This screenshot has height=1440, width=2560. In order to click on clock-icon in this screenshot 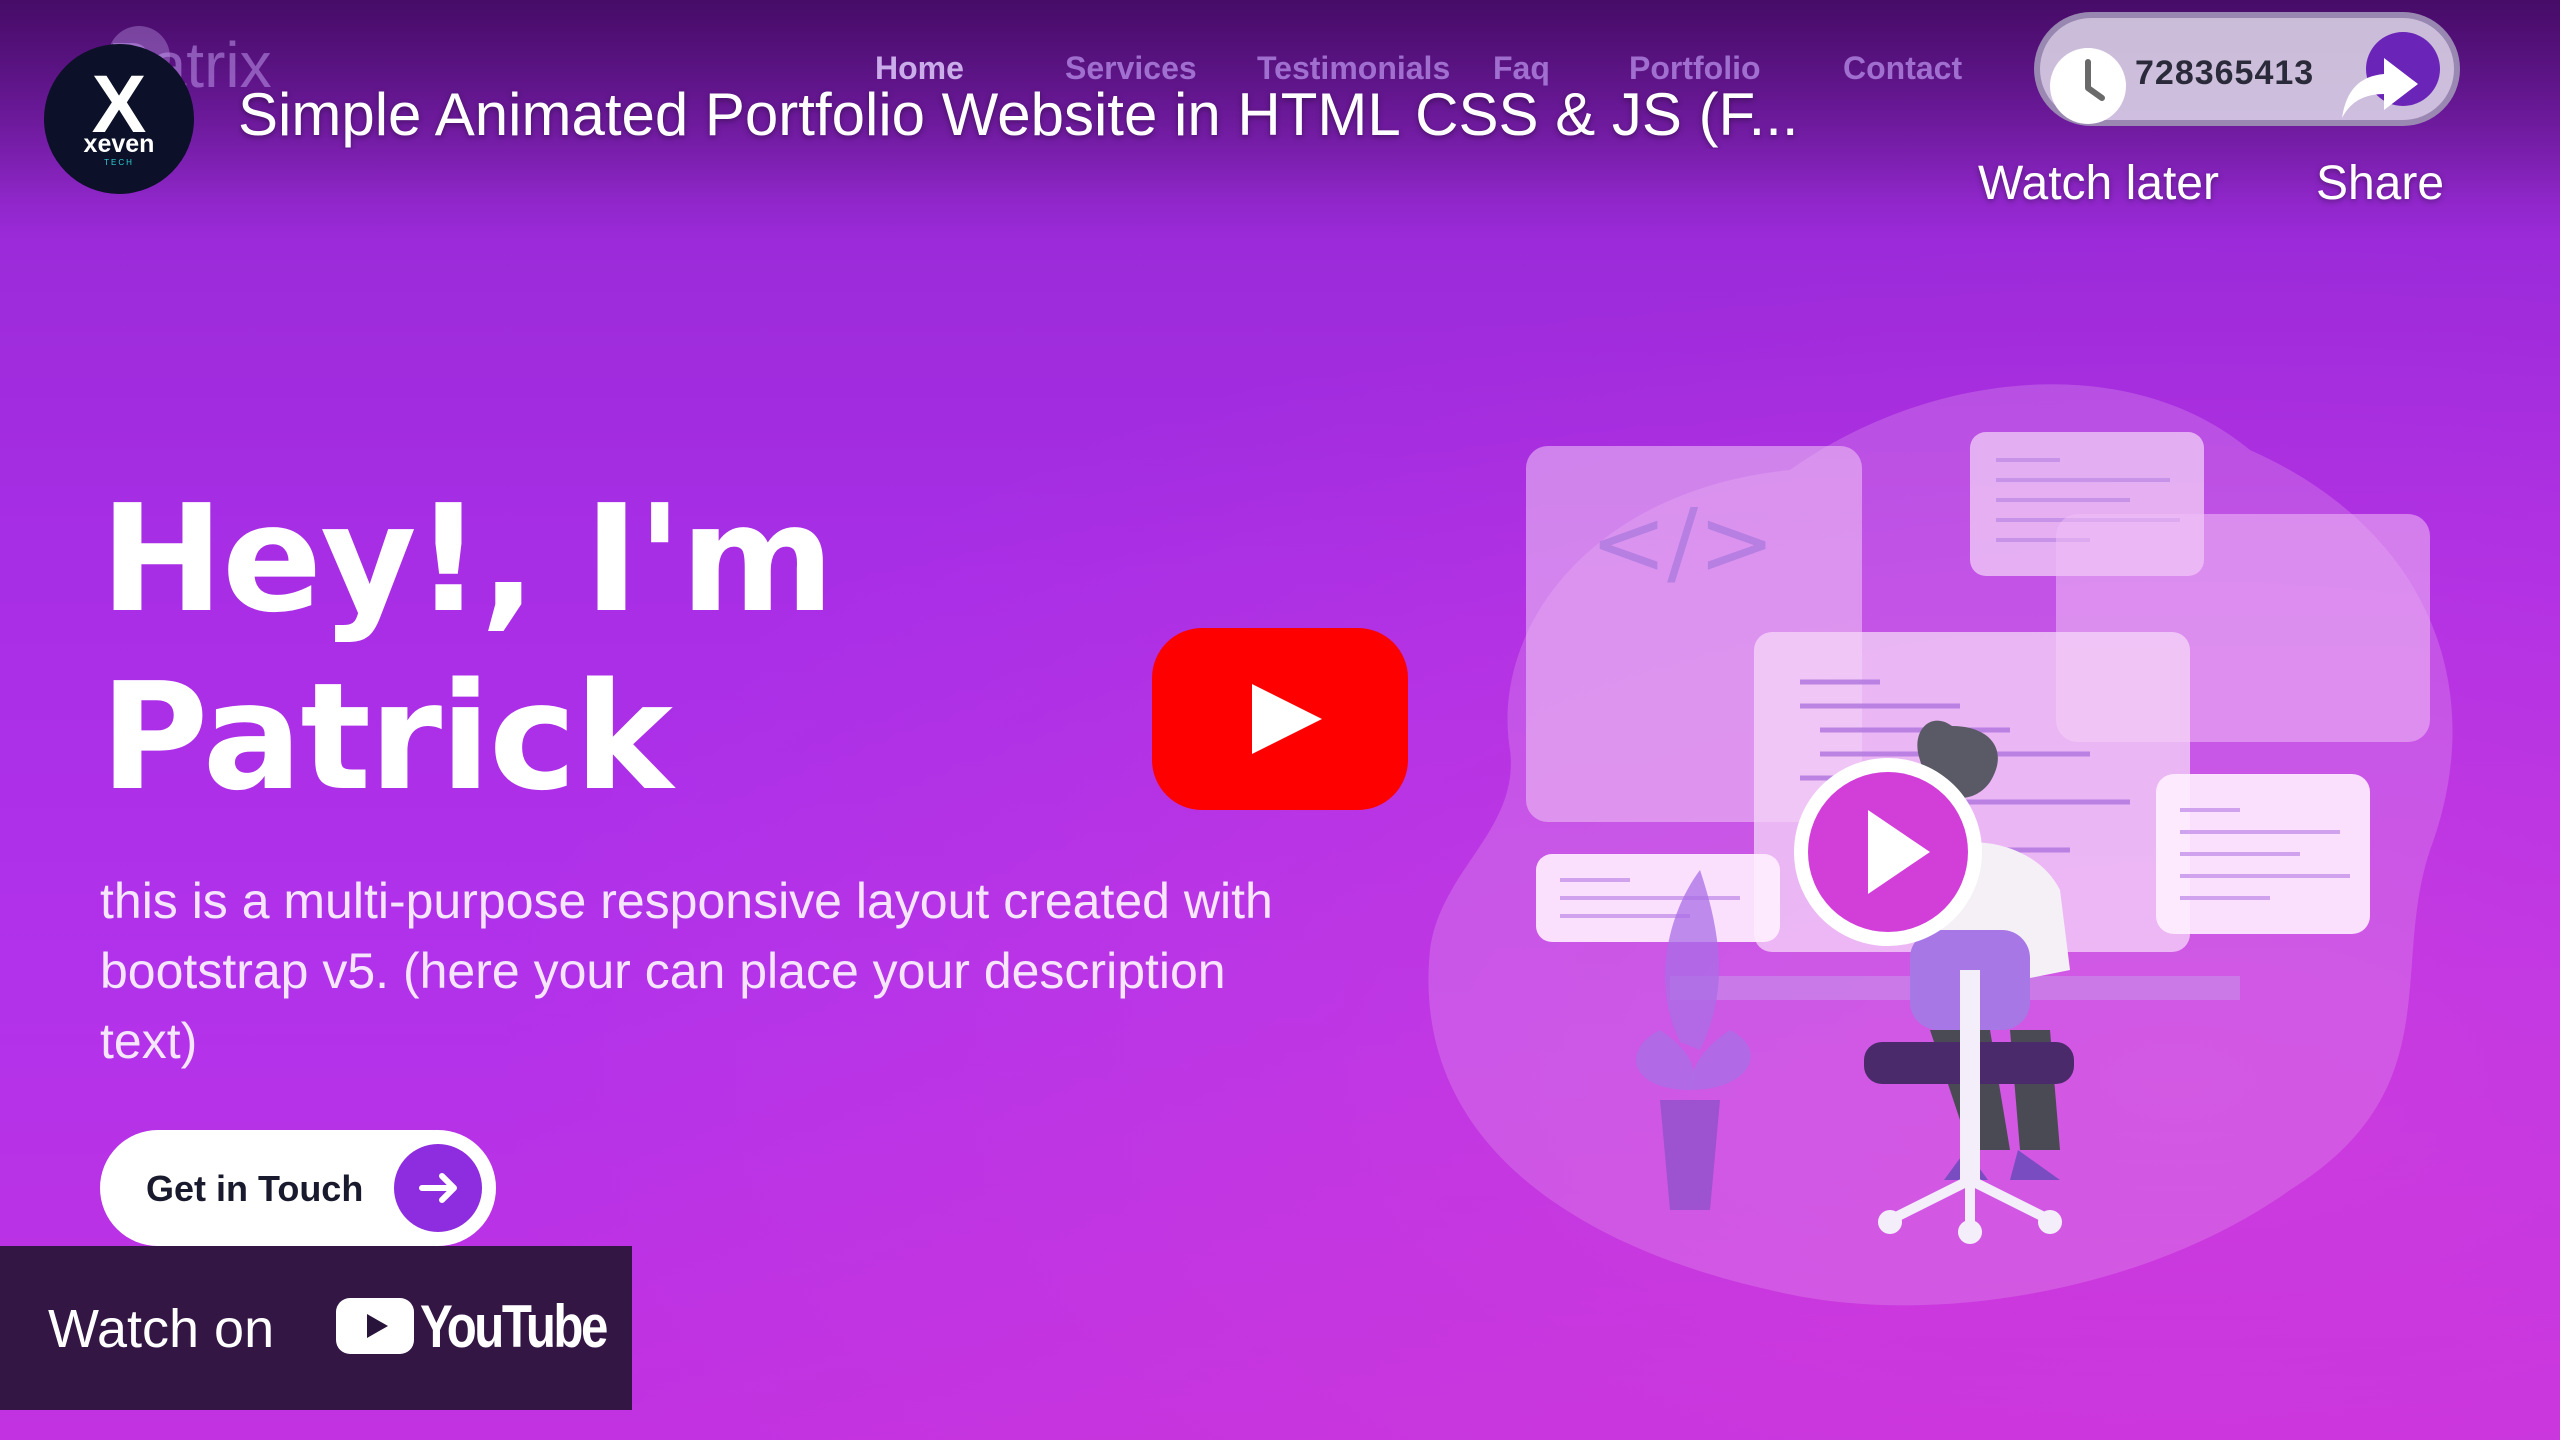, I will do `click(2088, 86)`.